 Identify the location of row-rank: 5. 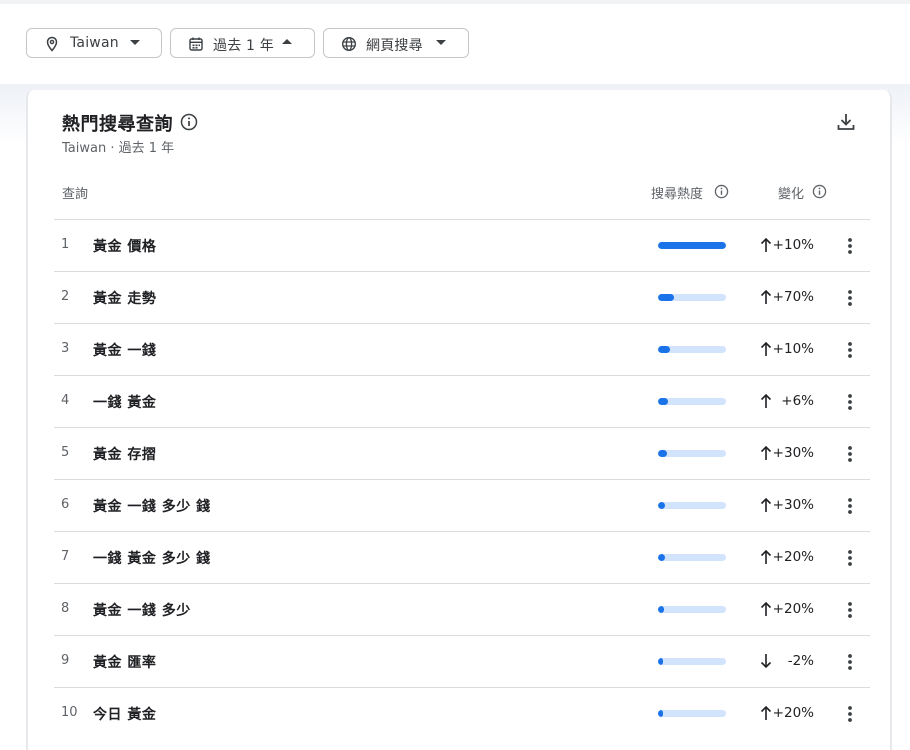
(65, 452).